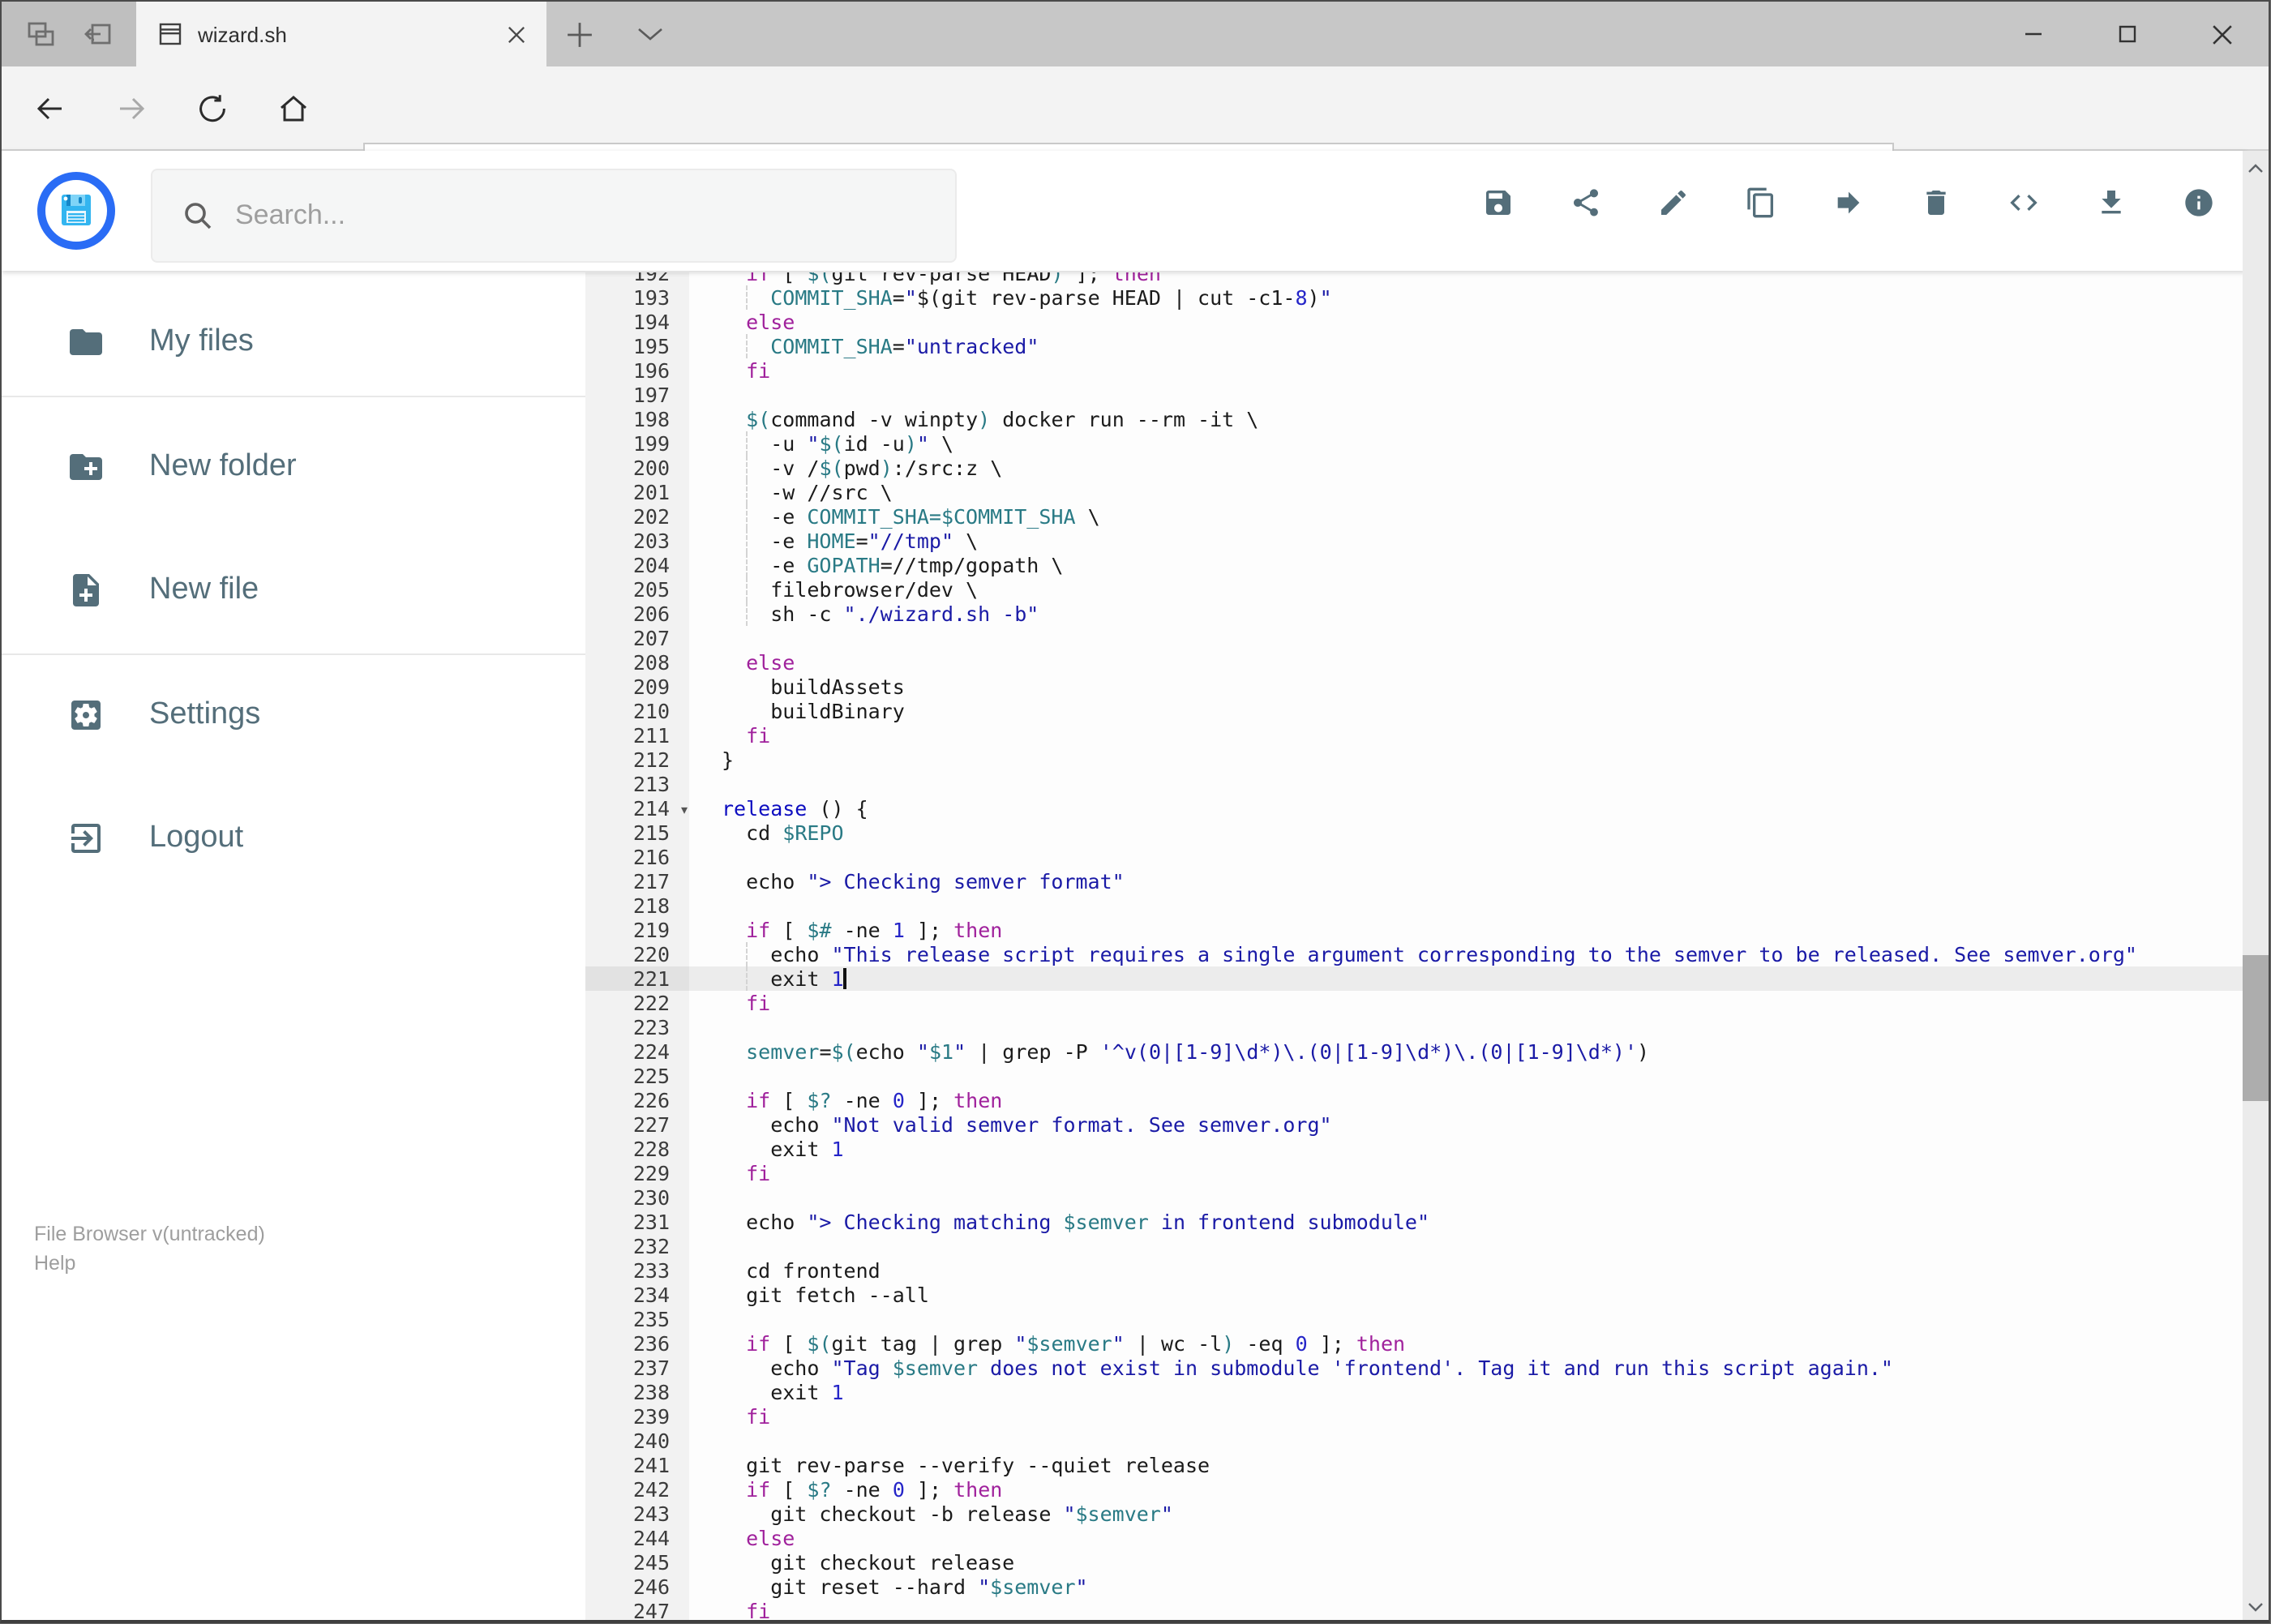  I want to click on set-tabs-aside-icon, so click(96, 34).